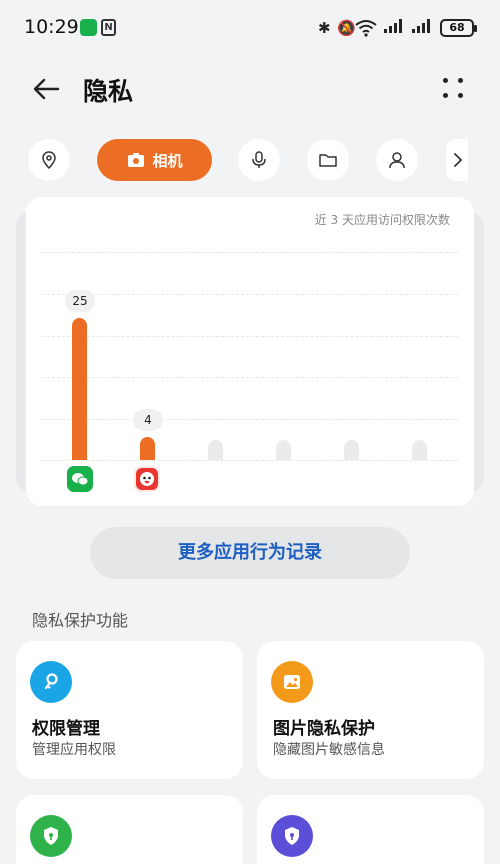 The width and height of the screenshot is (500, 864). I want to click on filter-folder, so click(328, 160).